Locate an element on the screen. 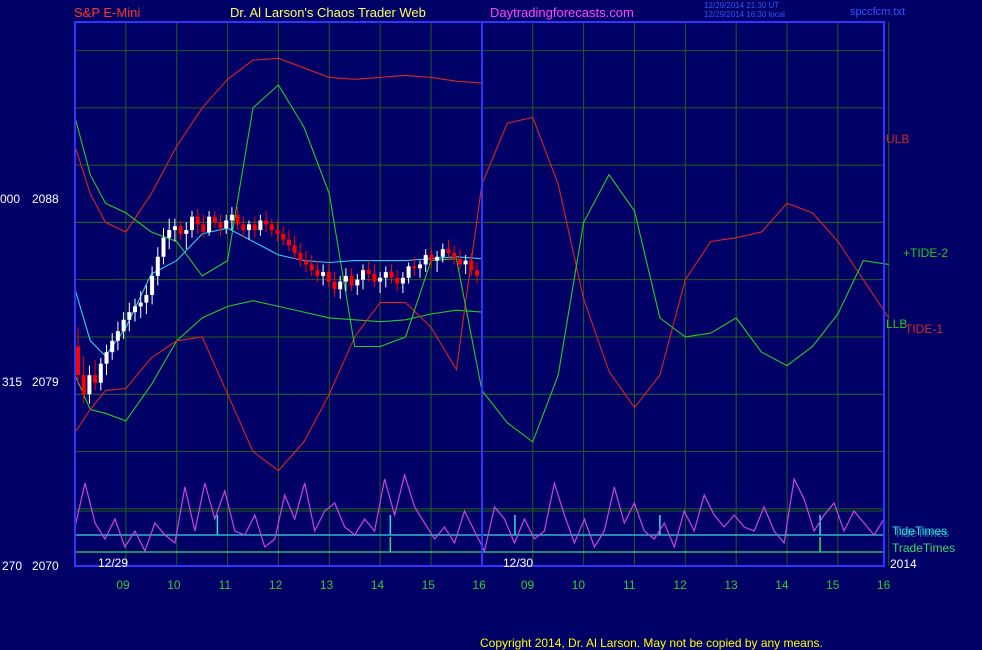 The image size is (982, 650). x-tick-label: 10 is located at coordinates (174, 585).